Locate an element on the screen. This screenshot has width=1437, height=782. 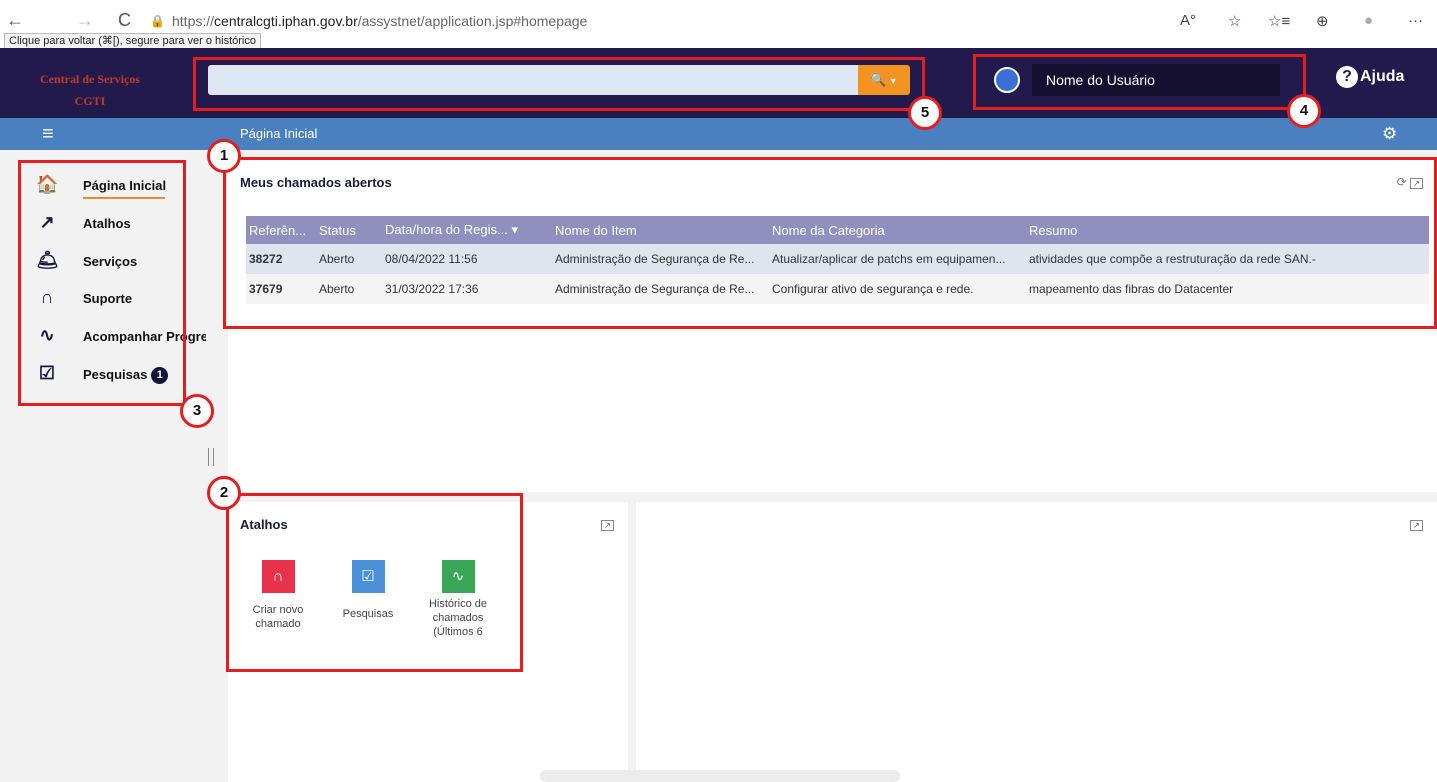
reload-icon: C is located at coordinates (124, 20).